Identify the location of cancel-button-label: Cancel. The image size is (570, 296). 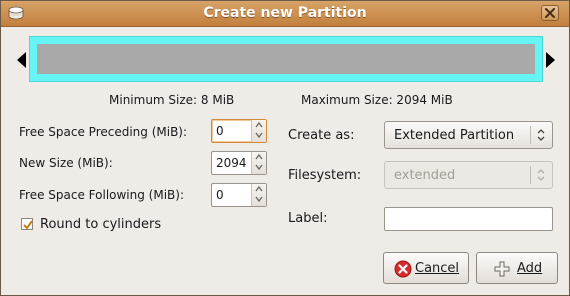
(437, 268).